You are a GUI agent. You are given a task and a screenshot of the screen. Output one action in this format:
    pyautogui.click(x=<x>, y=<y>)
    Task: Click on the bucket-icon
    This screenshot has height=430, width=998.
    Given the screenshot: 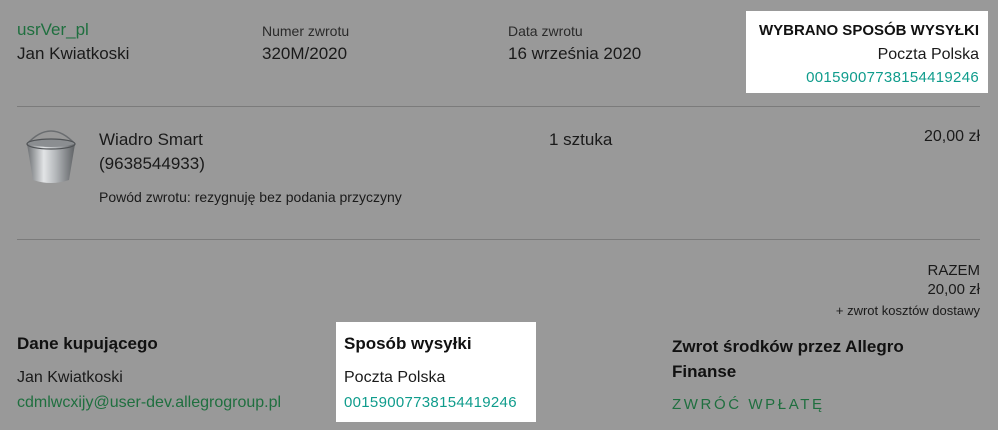 What is the action you would take?
    pyautogui.click(x=51, y=155)
    